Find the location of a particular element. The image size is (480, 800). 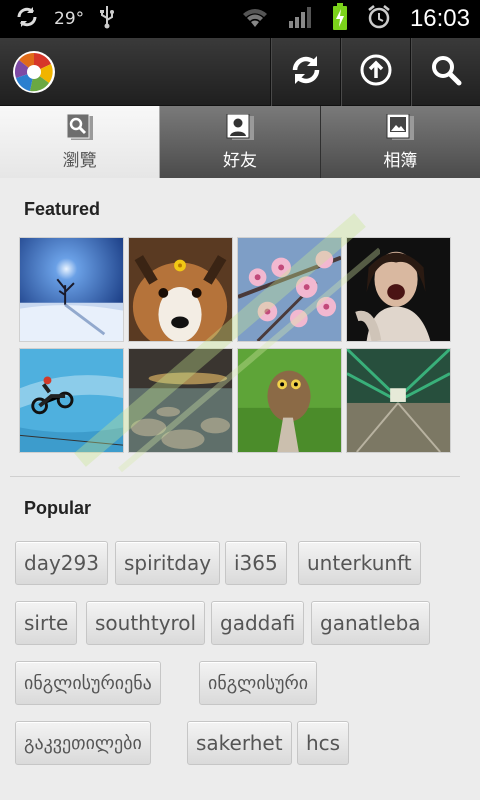

tag-inglisuri: ინგლისური is located at coordinates (258, 683).